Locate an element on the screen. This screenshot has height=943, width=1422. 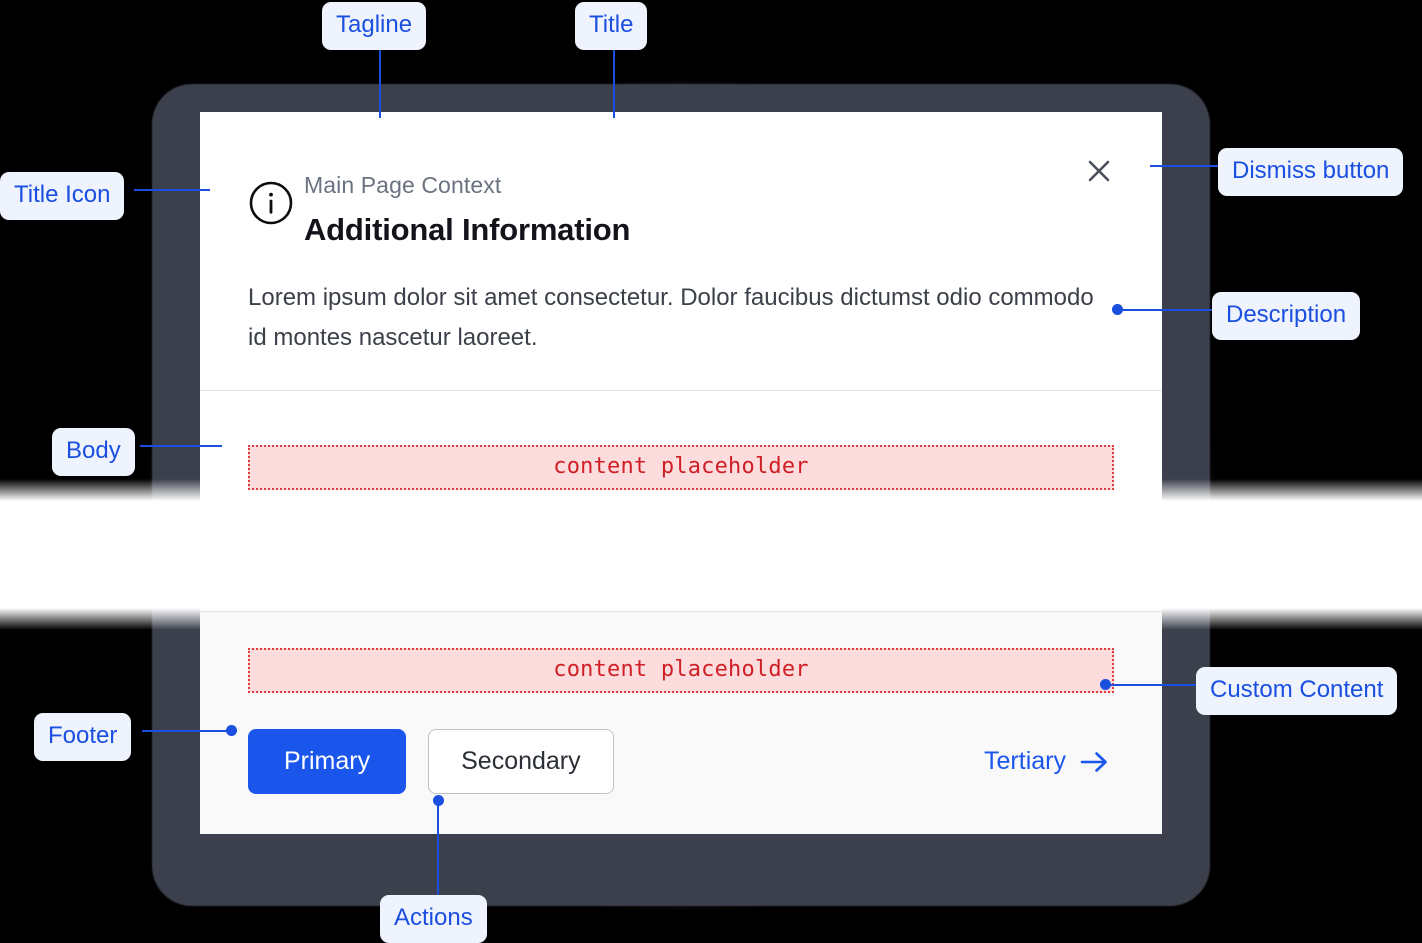
annotation-leader-title is located at coordinates (614, 79).